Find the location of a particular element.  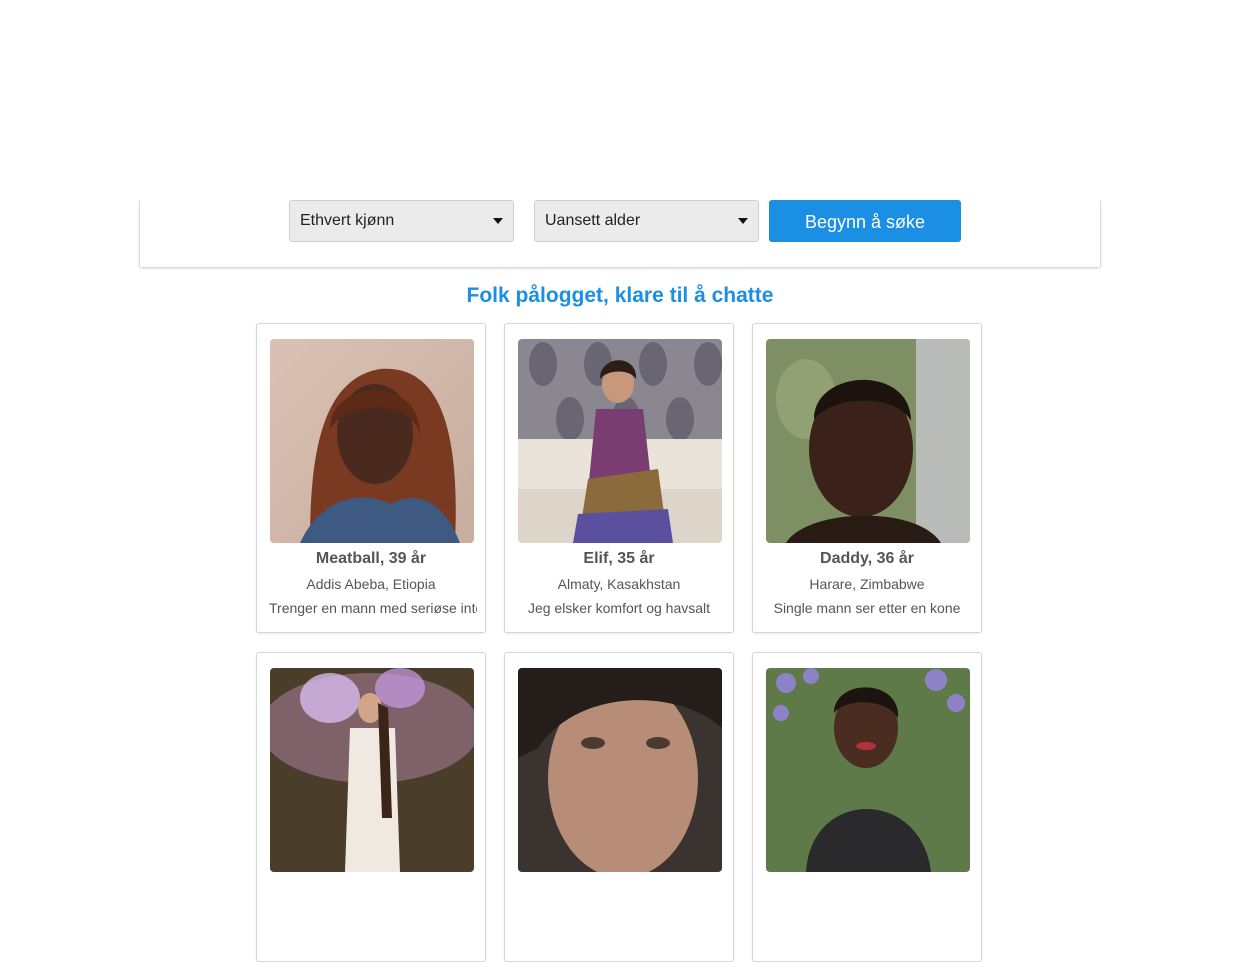

profile-tagline: Jeg elsker komfort og havsalt is located at coordinates (619, 608).